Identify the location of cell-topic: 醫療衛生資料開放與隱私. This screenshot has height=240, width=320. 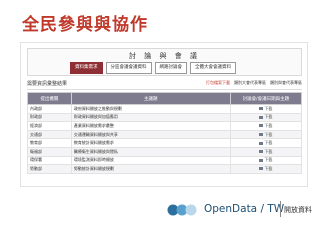
(150, 151).